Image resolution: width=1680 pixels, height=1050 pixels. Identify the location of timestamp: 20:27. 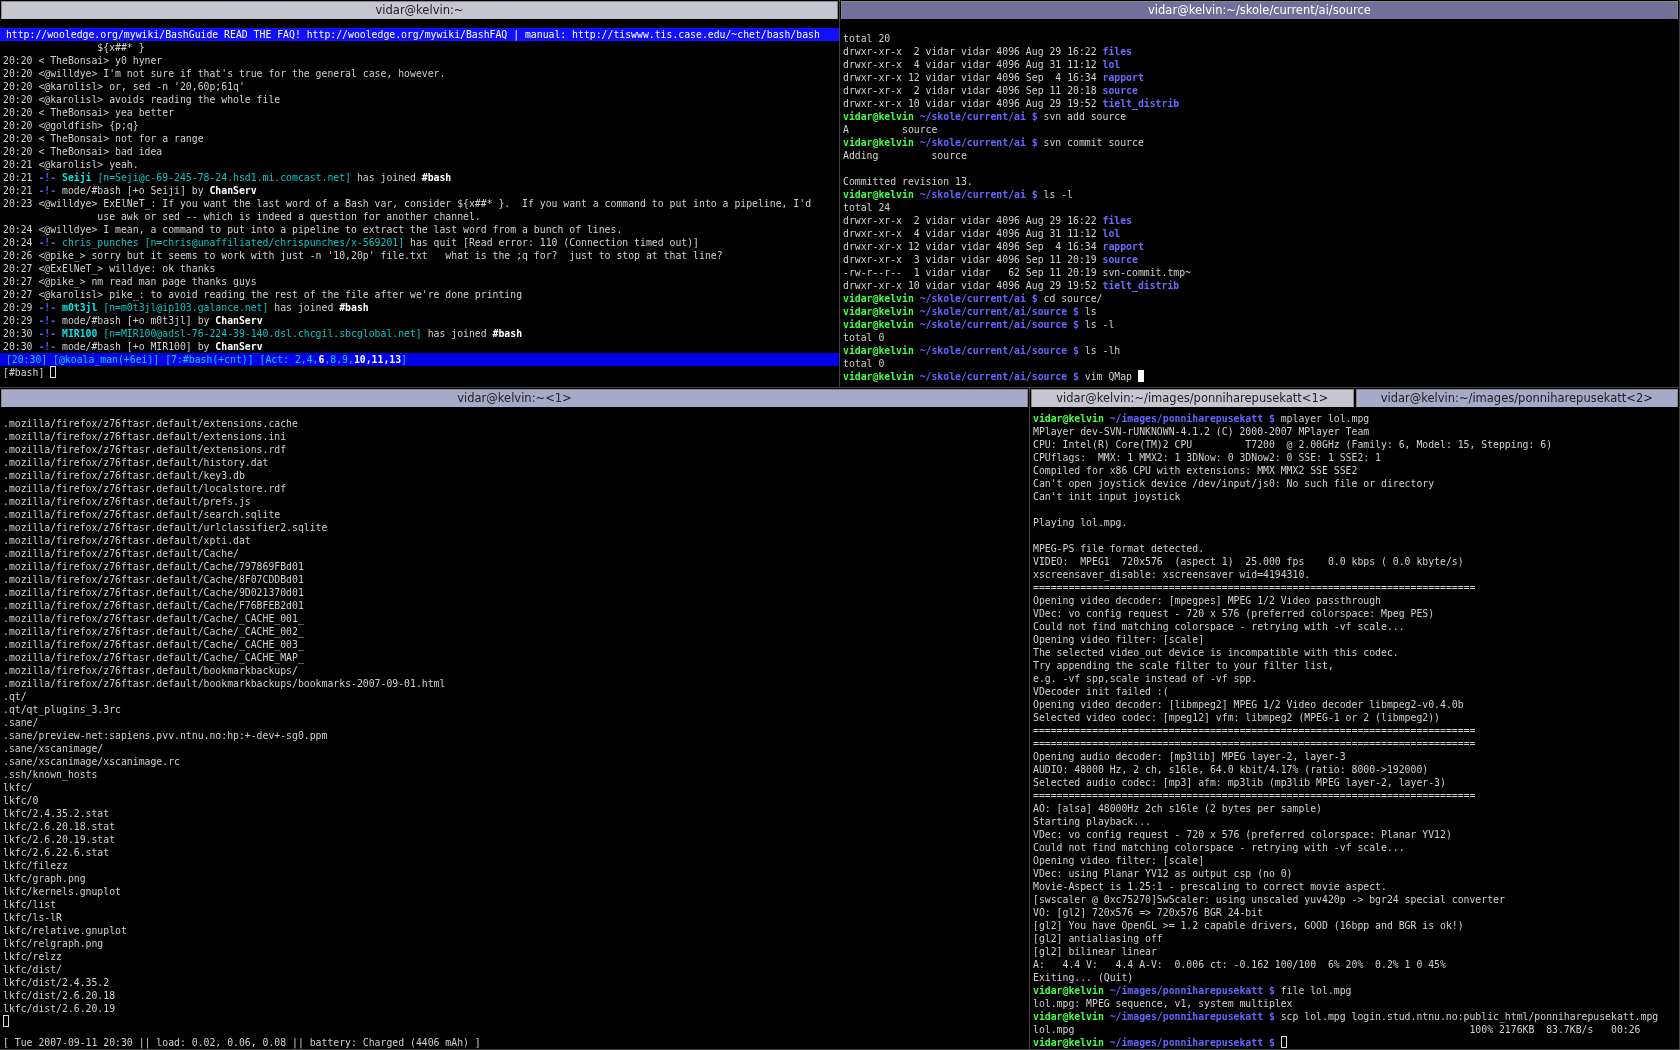
(18, 294).